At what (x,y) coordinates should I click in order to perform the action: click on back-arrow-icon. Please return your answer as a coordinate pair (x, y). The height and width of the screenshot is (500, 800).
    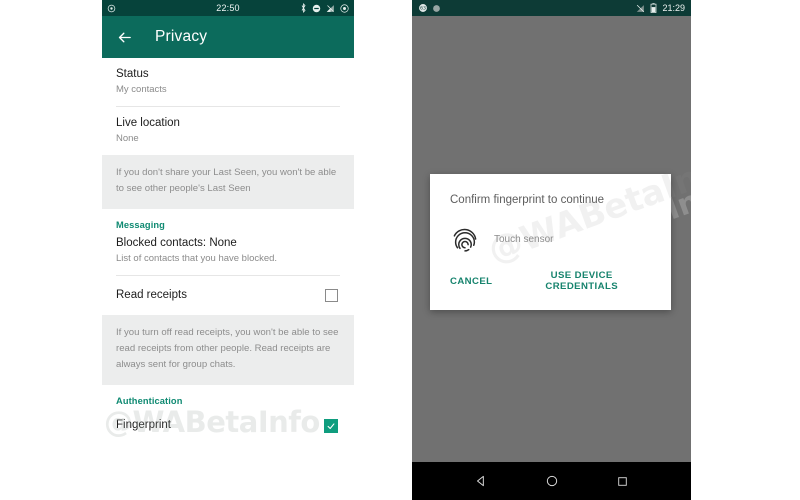
    Looking at the image, I should click on (124, 37).